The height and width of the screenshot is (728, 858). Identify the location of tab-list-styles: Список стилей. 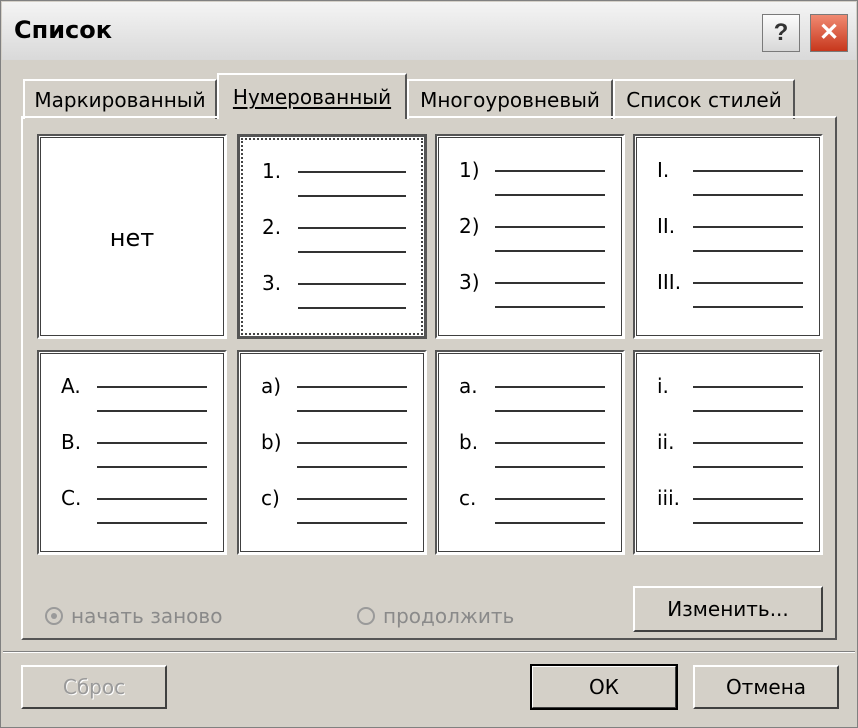
(704, 99).